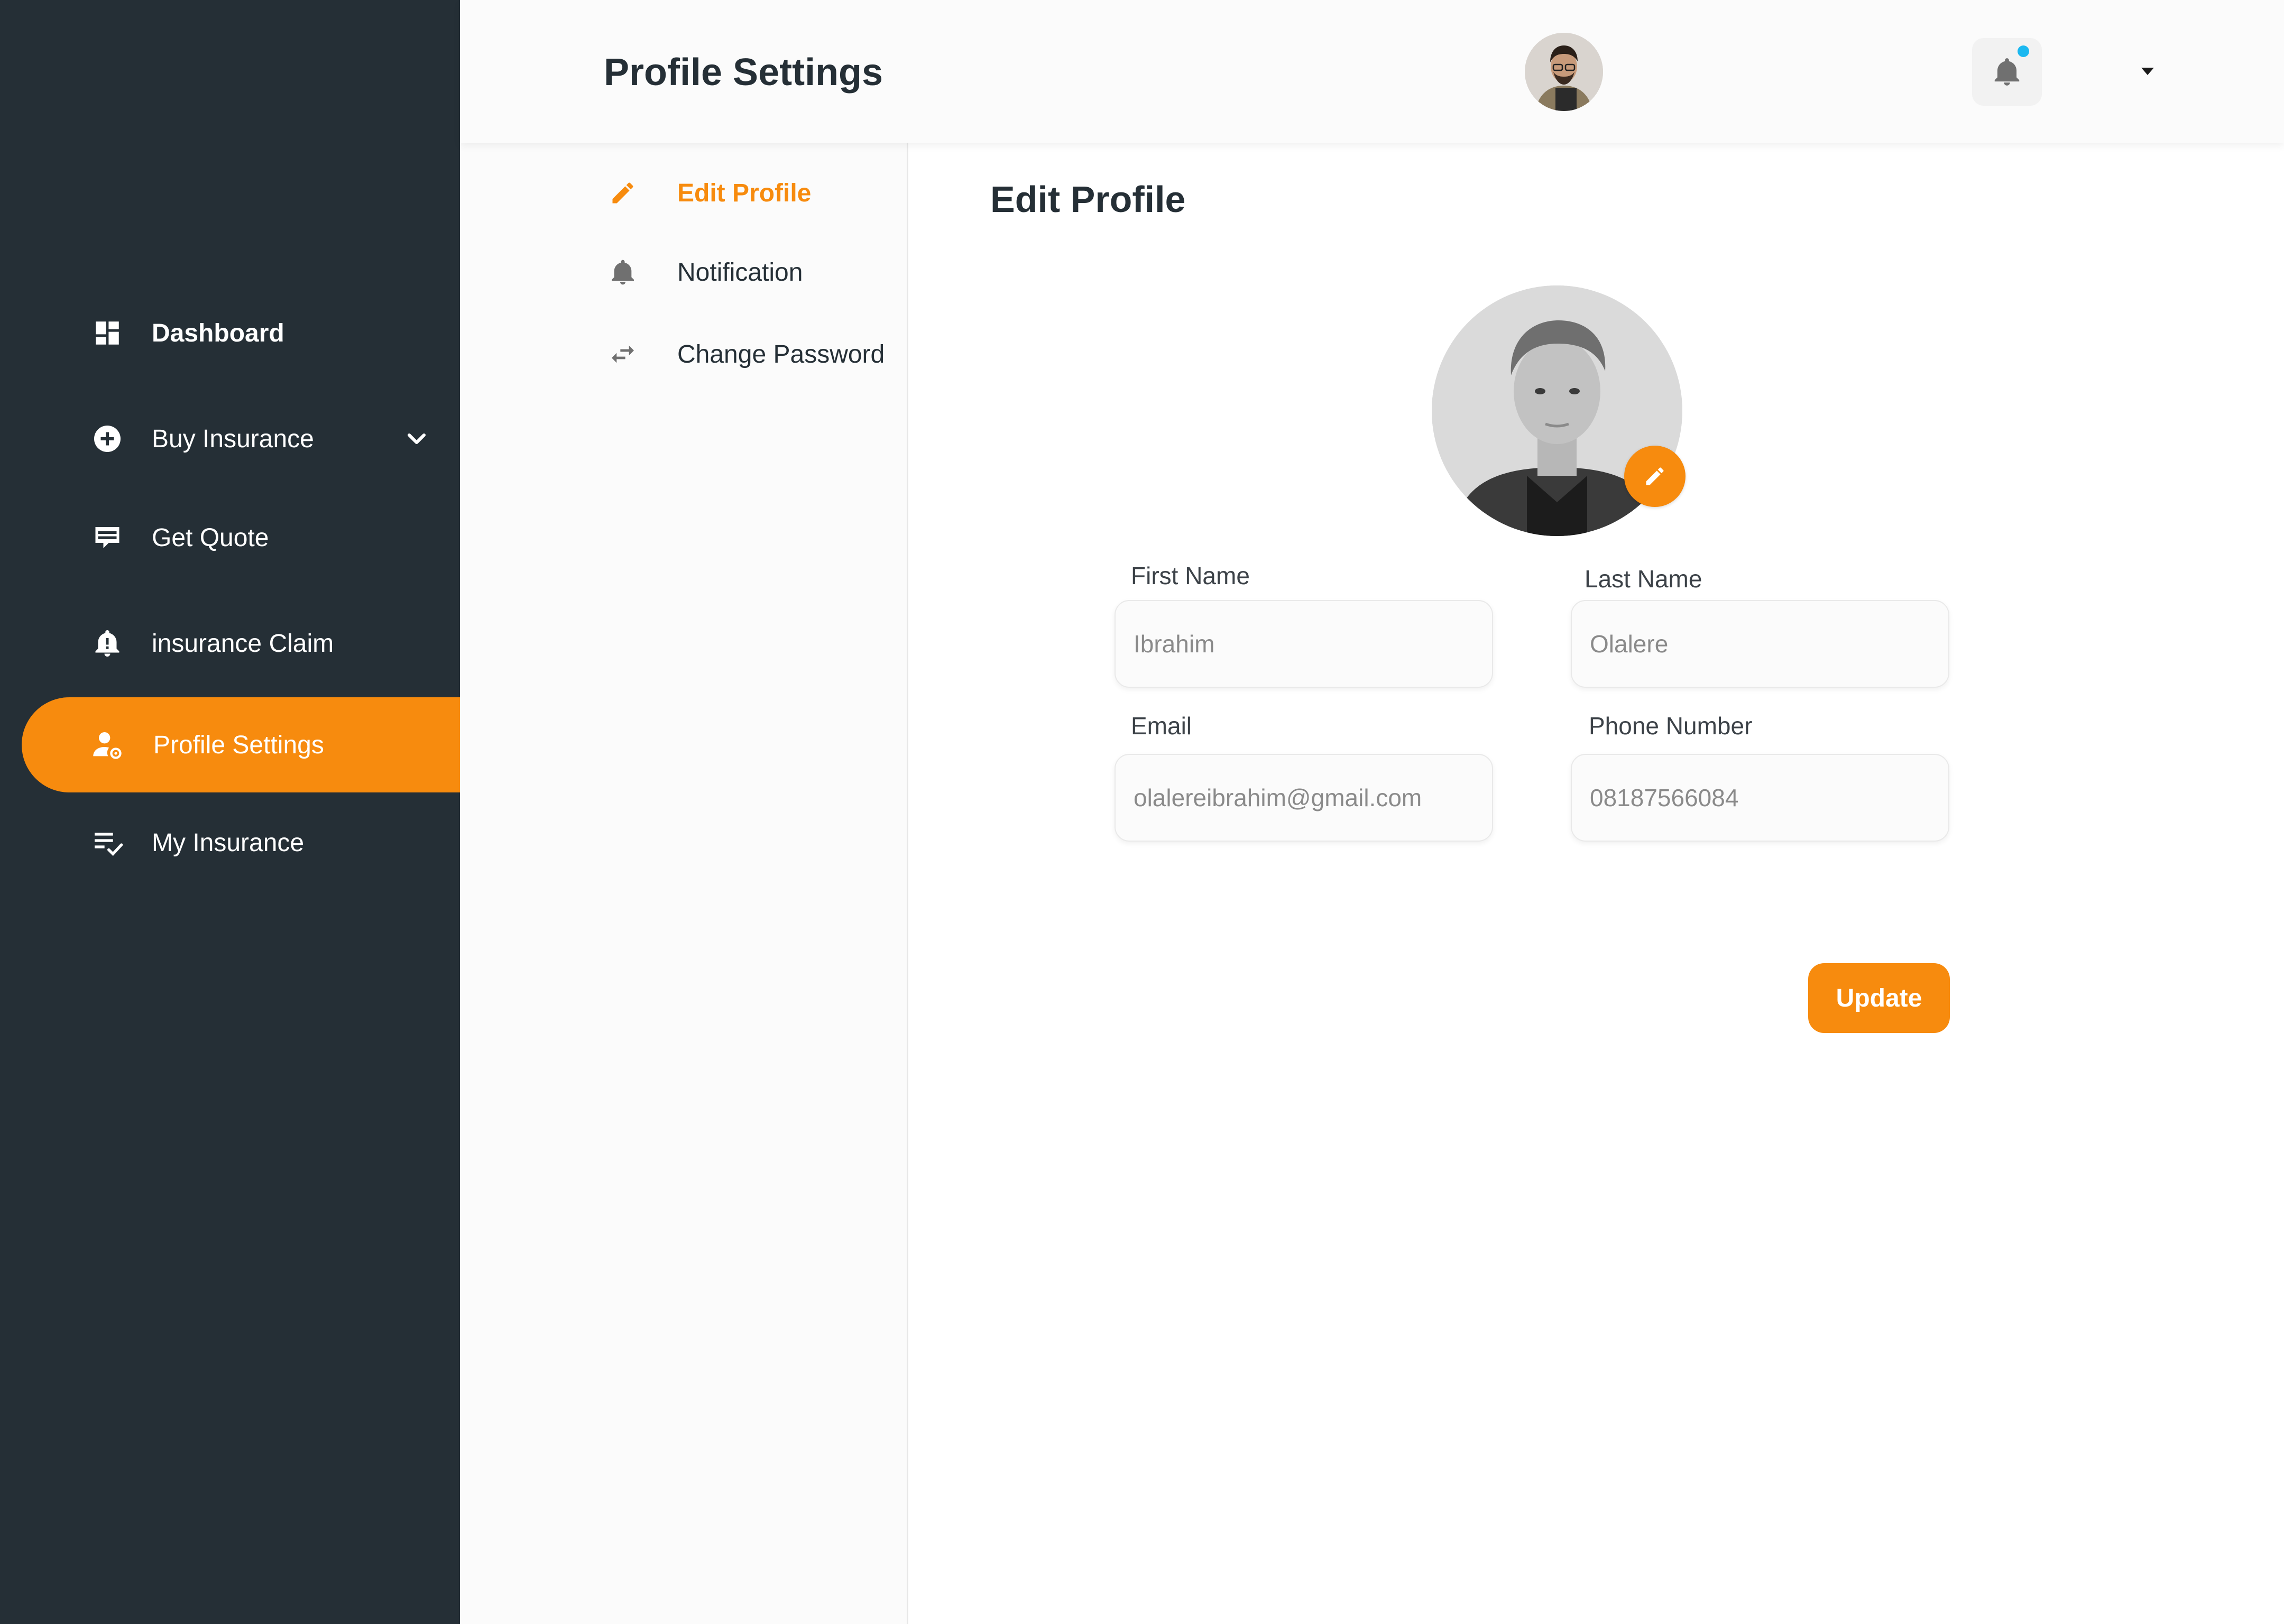 This screenshot has width=2284, height=1624. What do you see at coordinates (1879, 998) in the screenshot?
I see `update-button: Update` at bounding box center [1879, 998].